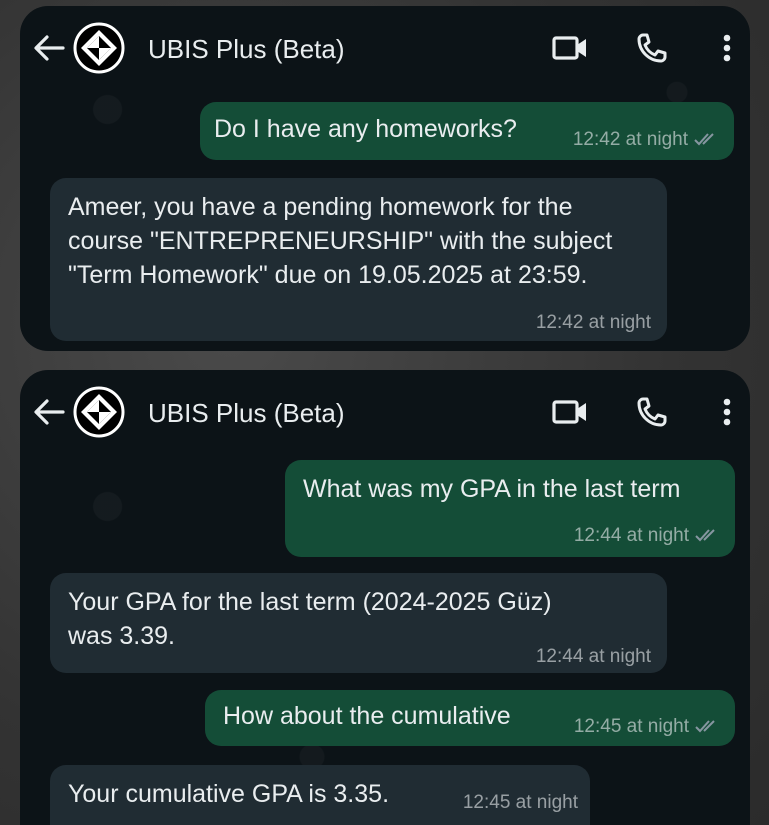 The height and width of the screenshot is (825, 769). I want to click on outgoing-message: How about the cumulative 12:45 at night, so click(470, 718).